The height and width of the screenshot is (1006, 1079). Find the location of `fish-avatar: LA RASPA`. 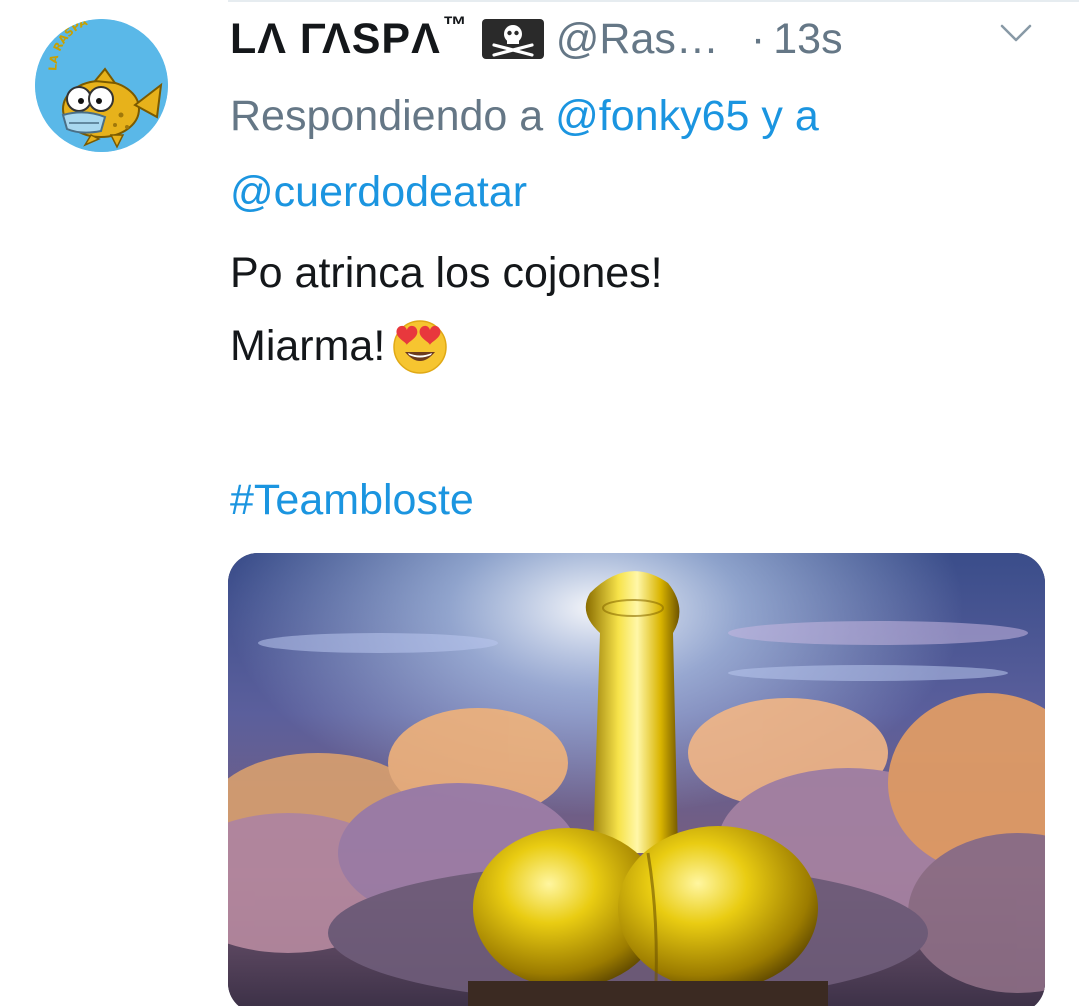

fish-avatar: LA RASPA is located at coordinates (101, 85).